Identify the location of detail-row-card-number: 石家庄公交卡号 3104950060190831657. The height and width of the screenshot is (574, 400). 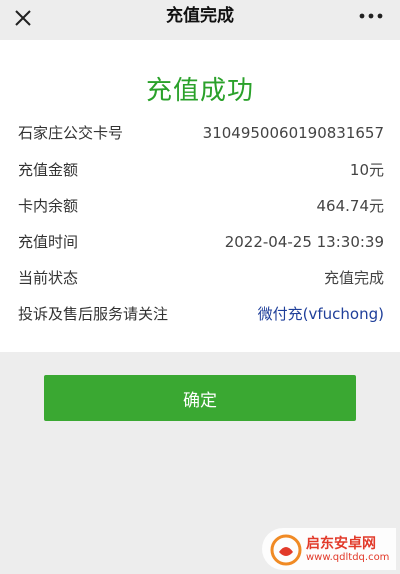
(201, 133).